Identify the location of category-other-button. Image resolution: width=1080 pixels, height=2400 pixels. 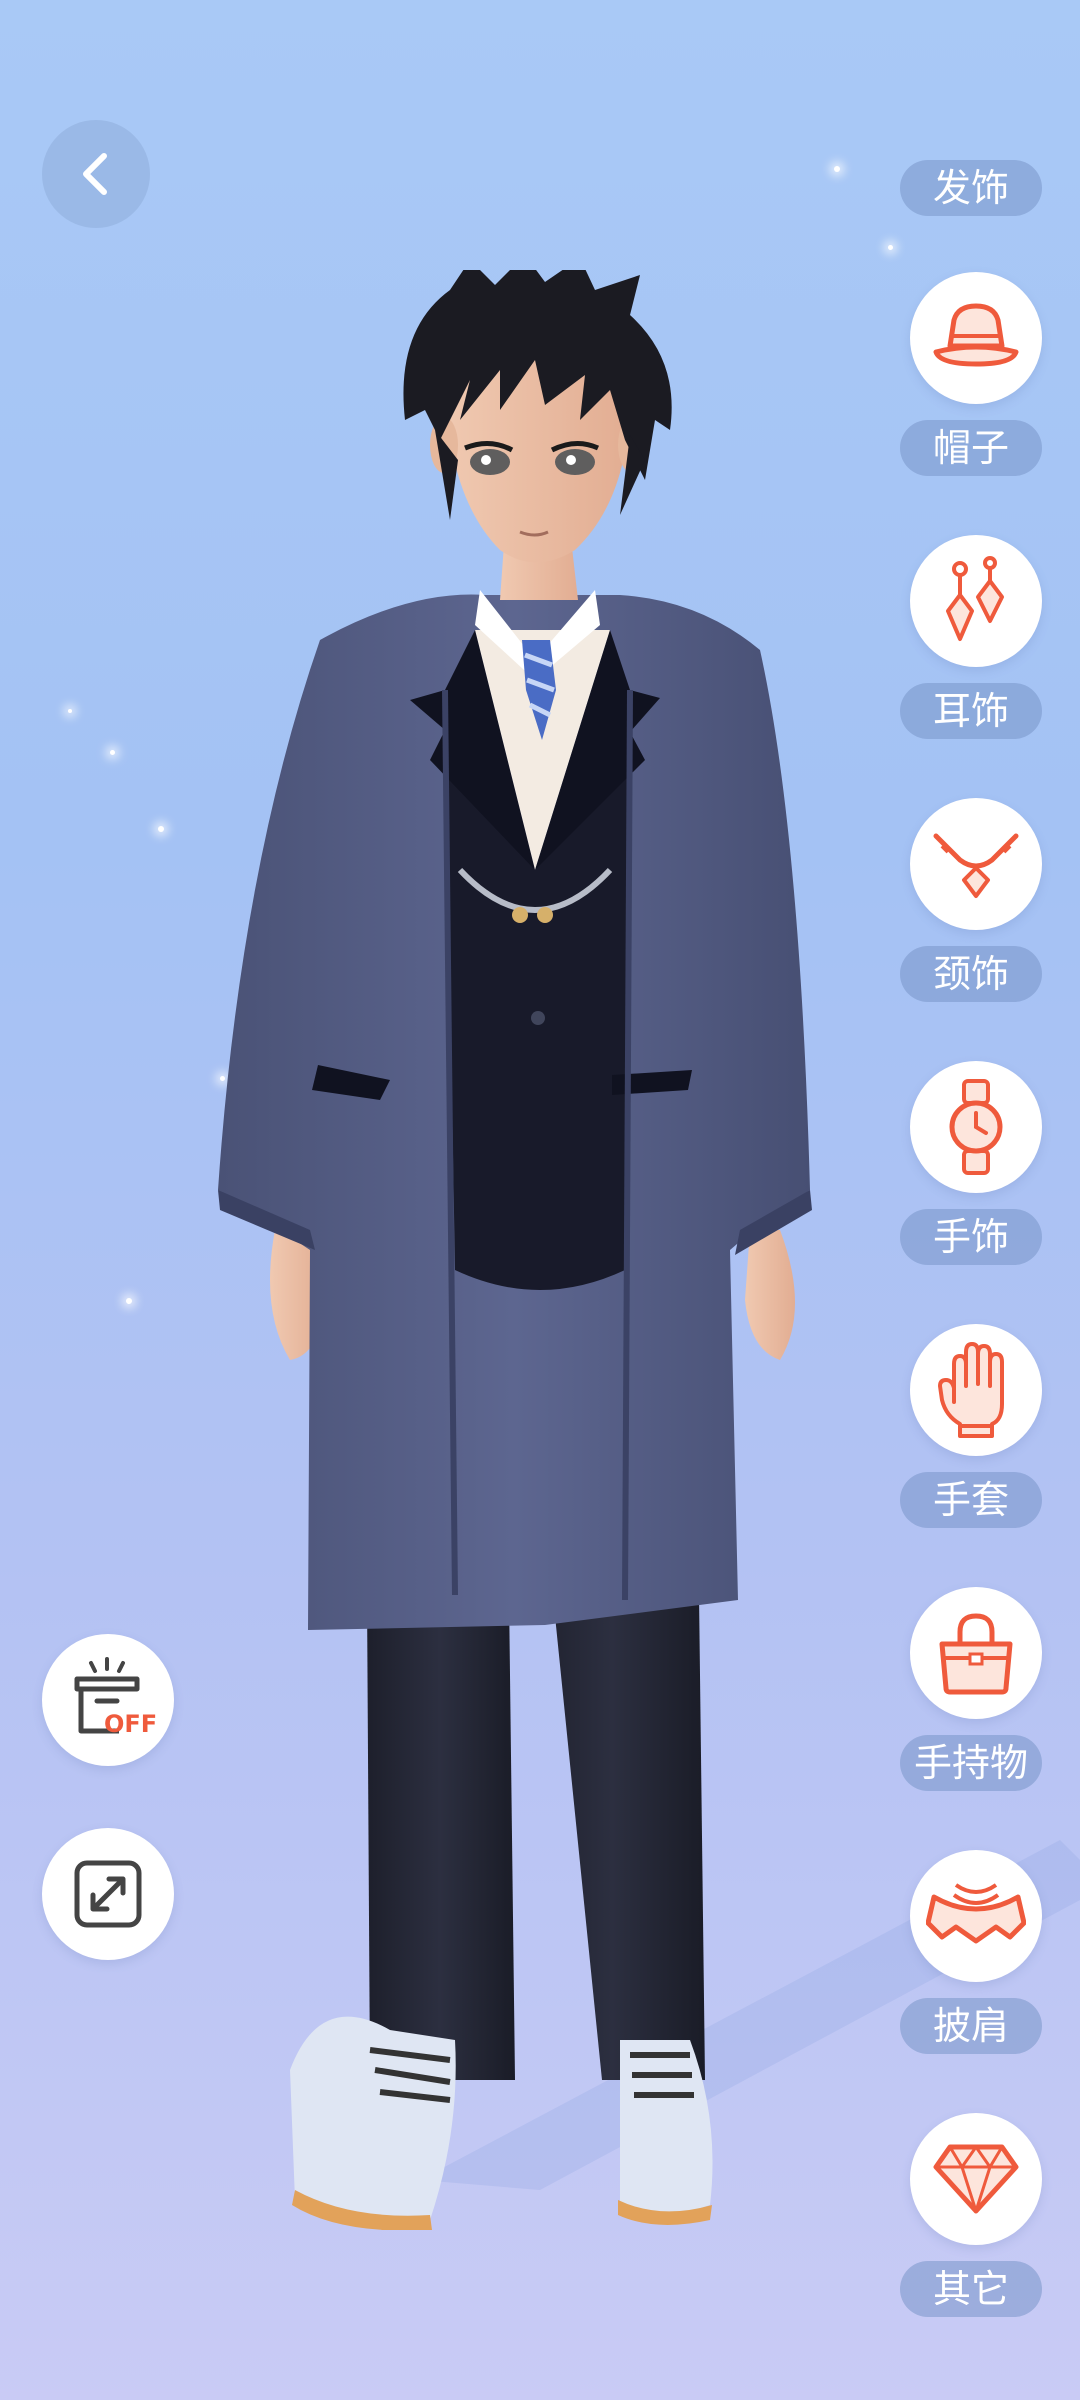
(976, 2179).